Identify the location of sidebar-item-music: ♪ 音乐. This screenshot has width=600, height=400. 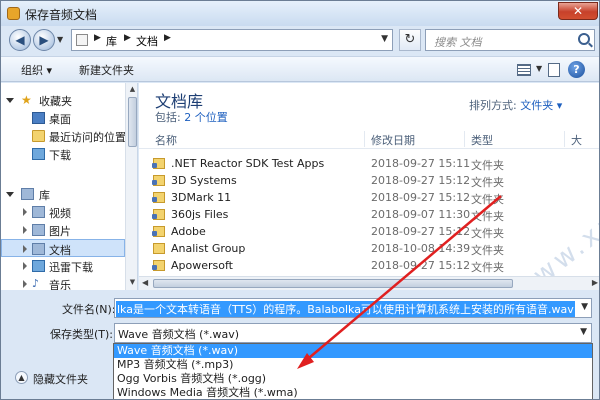
(63, 282).